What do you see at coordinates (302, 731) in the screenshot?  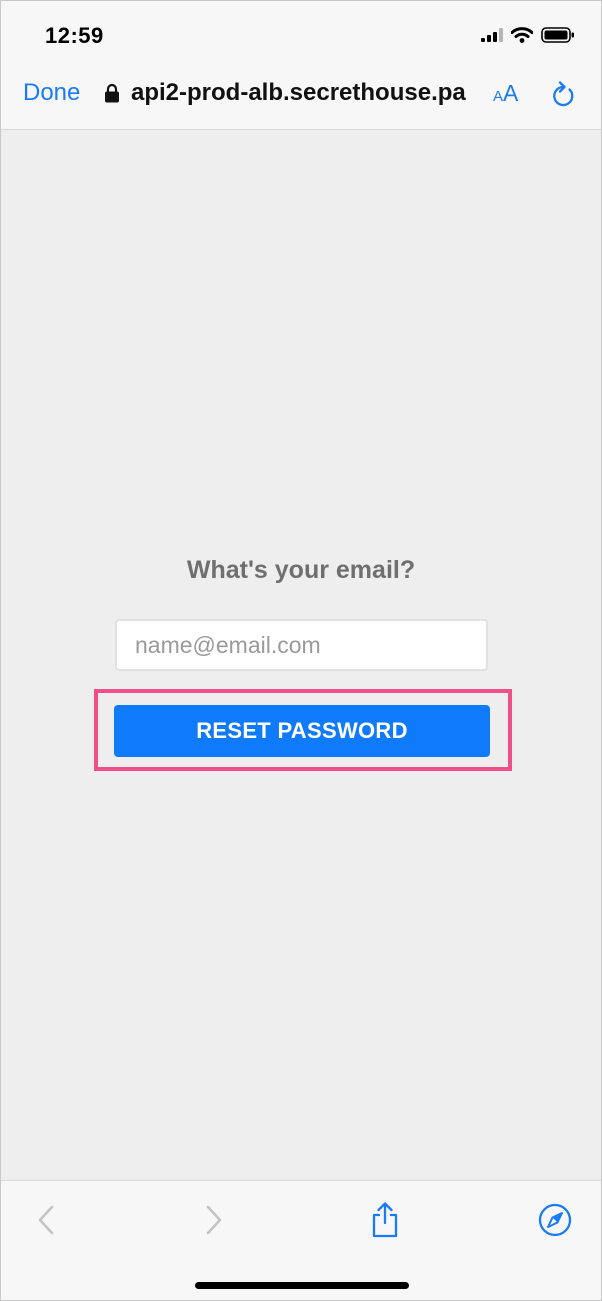 I see `reset-password-button: RESET PASSWORD` at bounding box center [302, 731].